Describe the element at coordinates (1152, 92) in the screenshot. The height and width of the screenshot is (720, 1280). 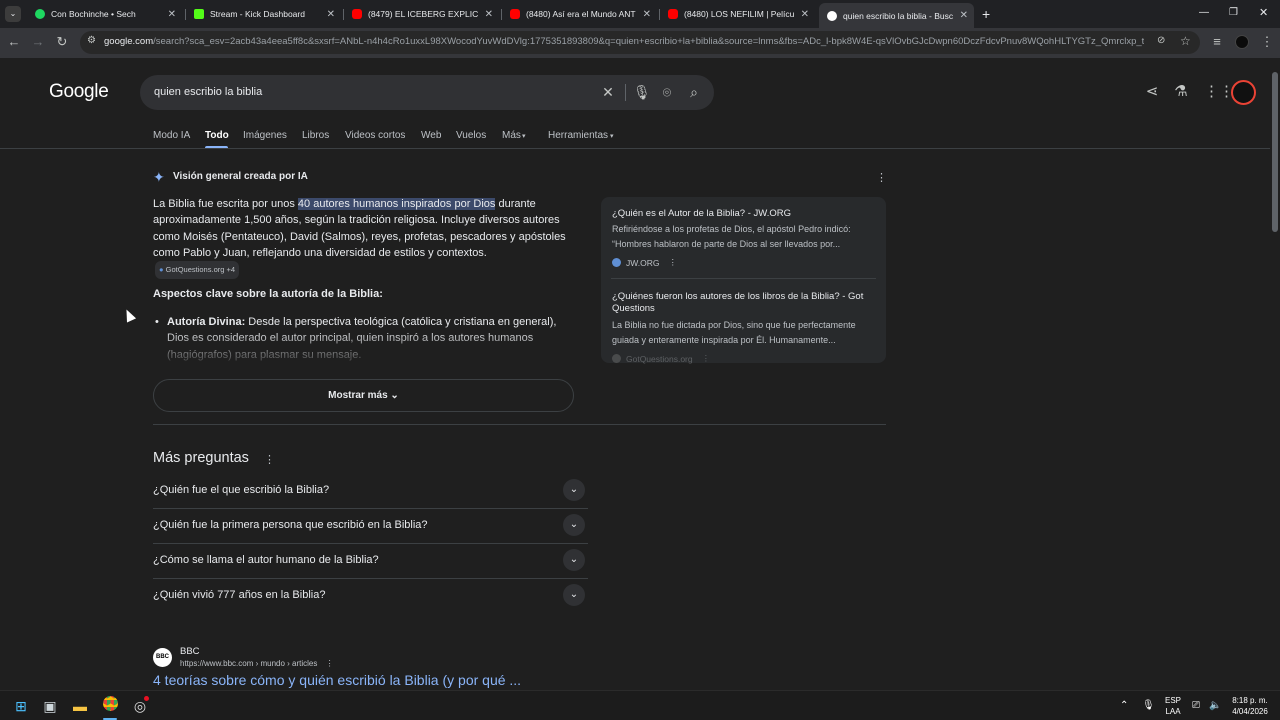
I see `share-icon: ⋖` at that location.